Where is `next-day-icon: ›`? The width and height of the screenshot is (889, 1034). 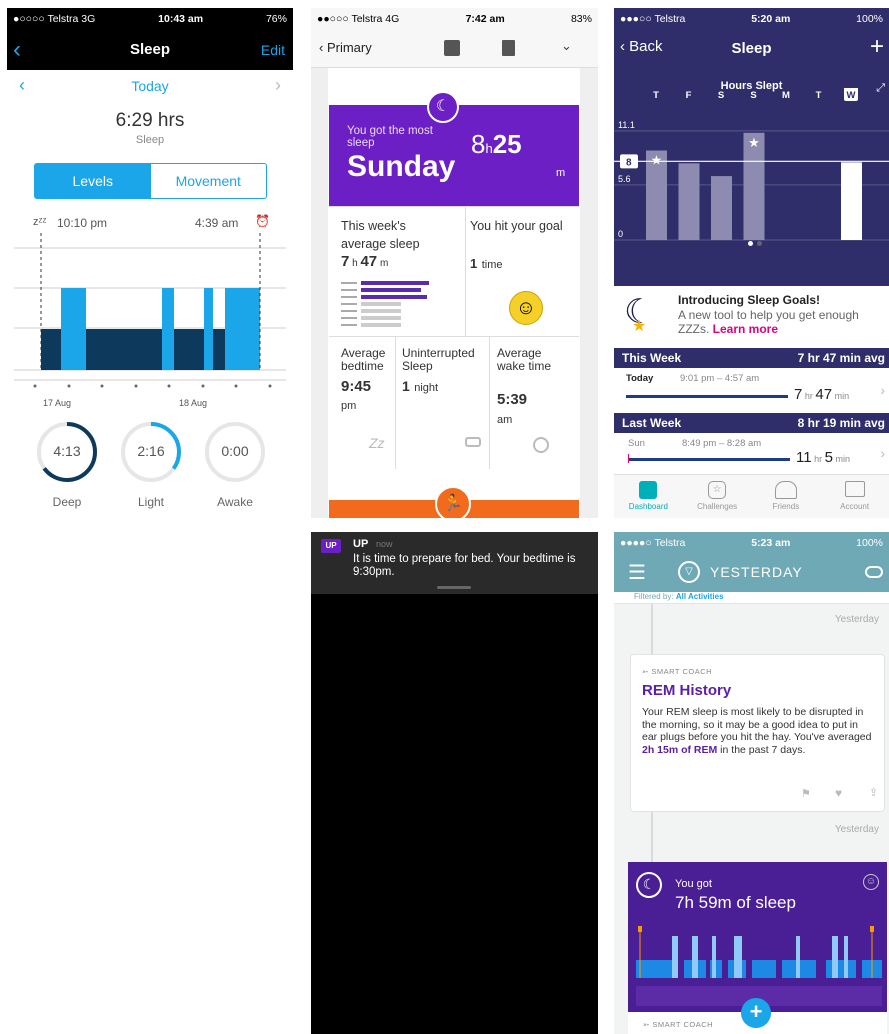 next-day-icon: › is located at coordinates (278, 85).